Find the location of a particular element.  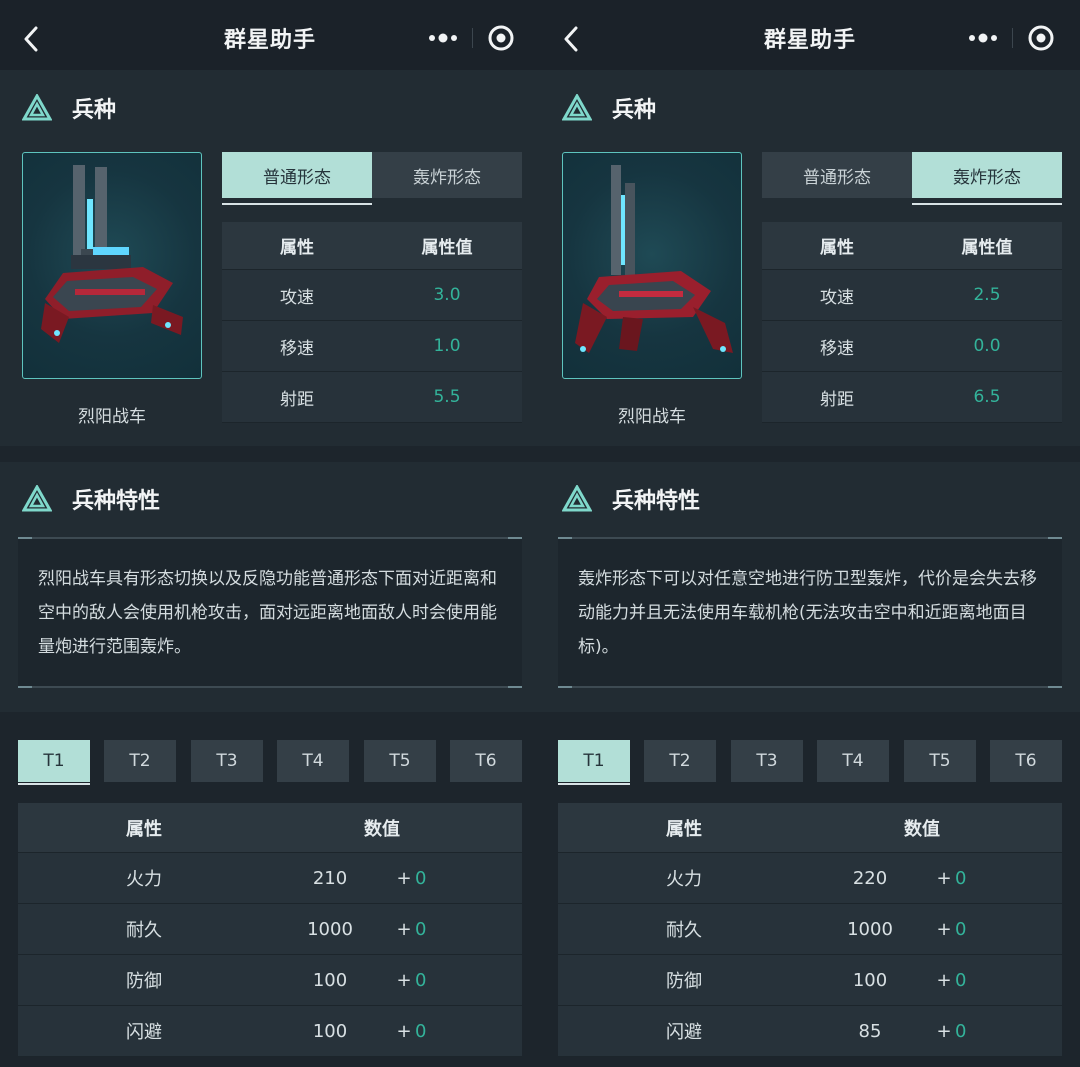

table-row: 闪避 85 + 0 is located at coordinates (810, 1031).